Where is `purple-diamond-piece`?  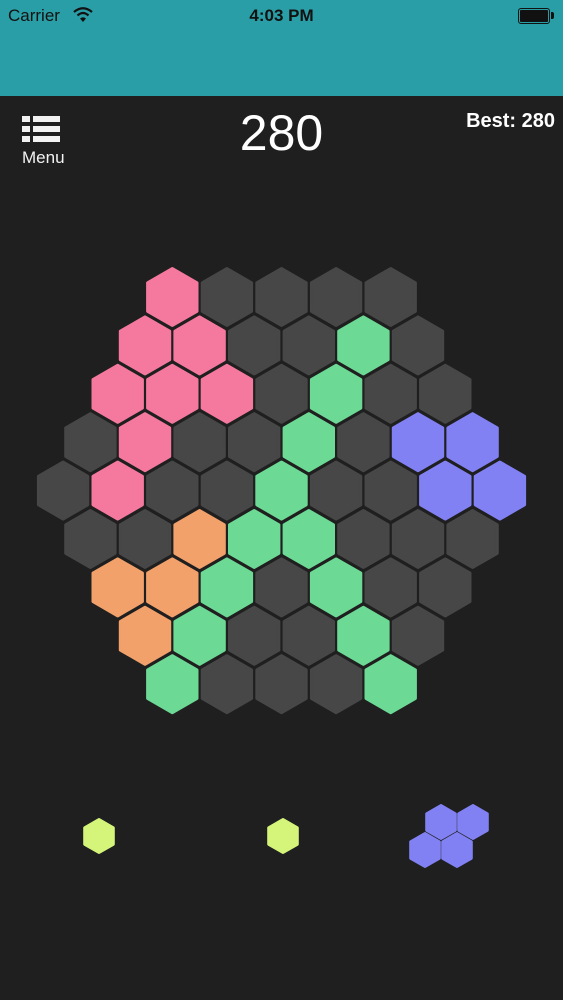 purple-diamond-piece is located at coordinates (449, 836).